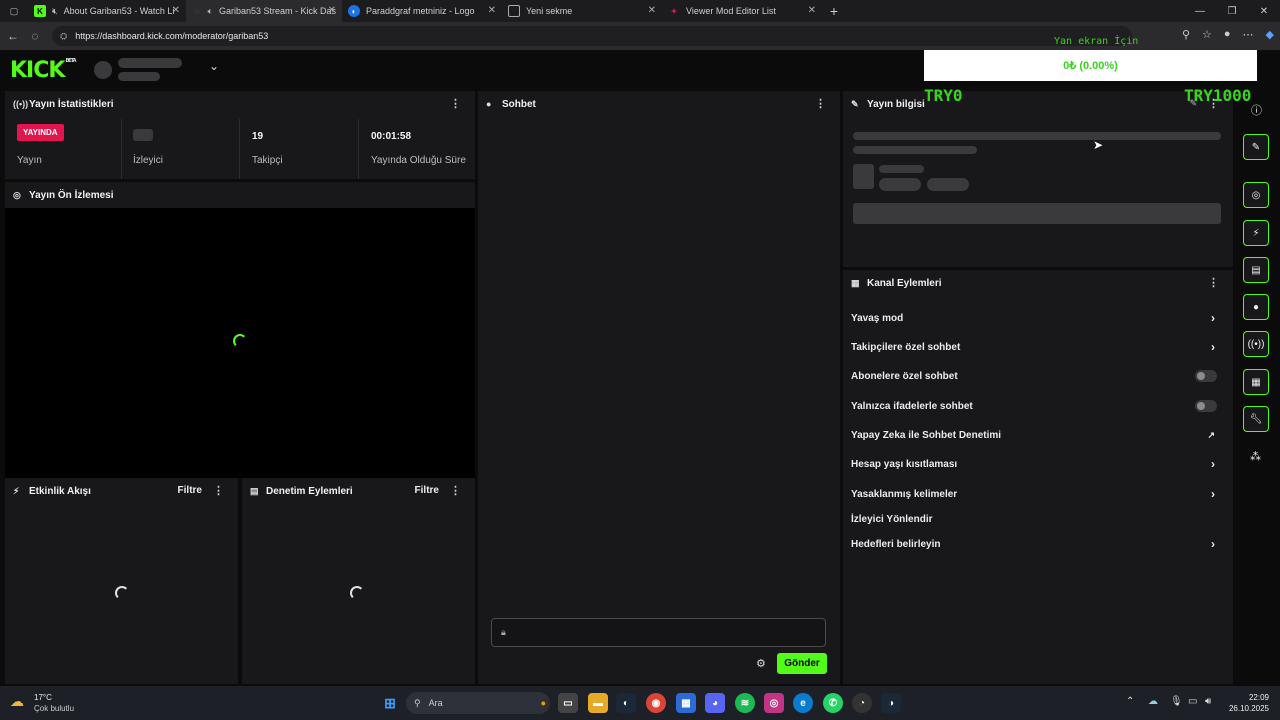 The image size is (1280, 720). What do you see at coordinates (1250, 697) in the screenshot?
I see `clock-time: 22:09` at bounding box center [1250, 697].